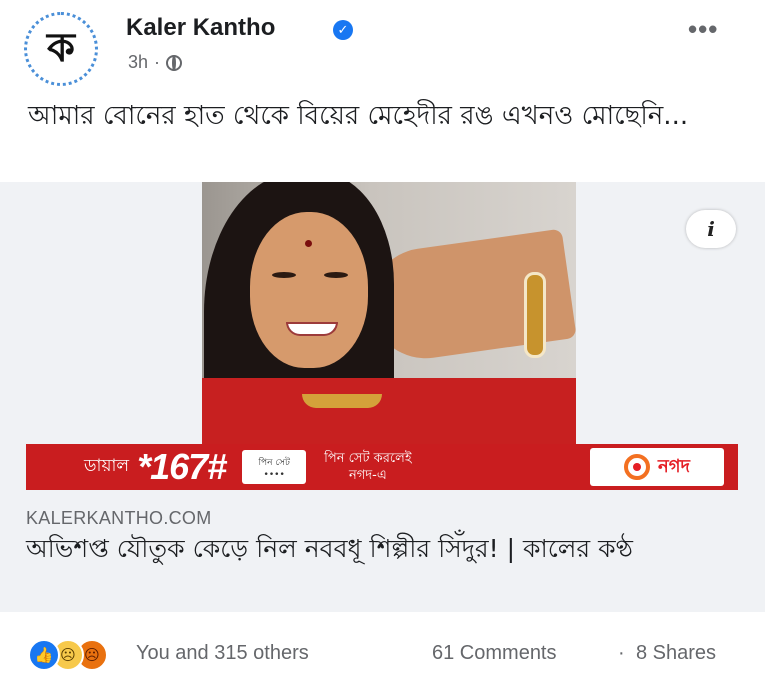 This screenshot has height=683, width=765. I want to click on ad-dial-text: ডায়াল, so click(107, 466).